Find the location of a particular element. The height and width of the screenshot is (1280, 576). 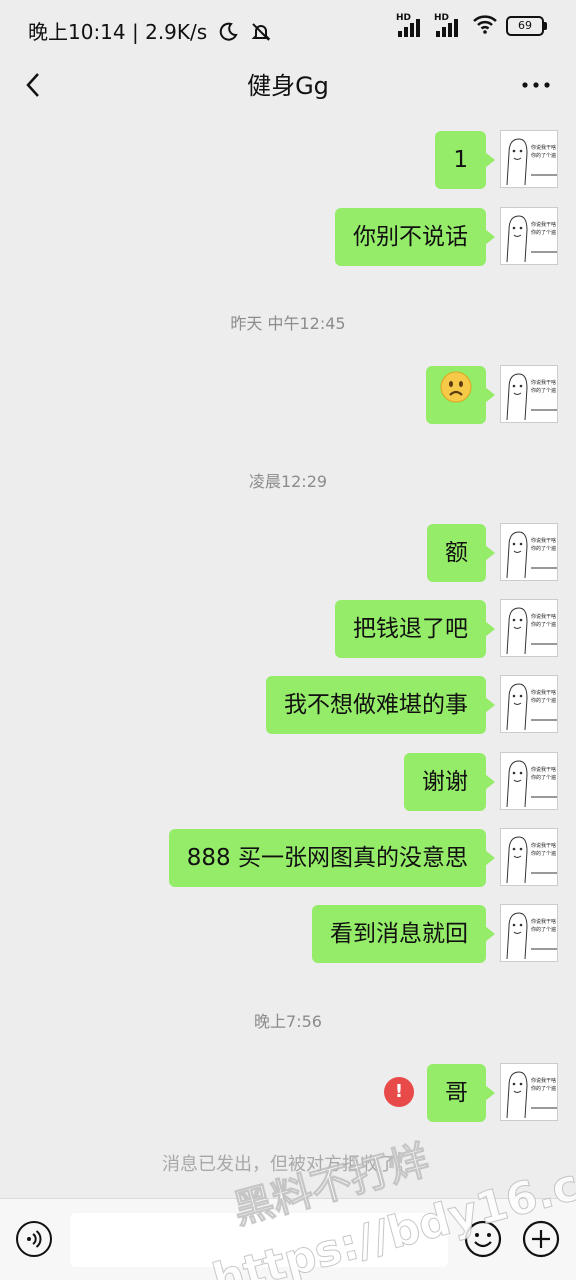

wifi-icon is located at coordinates (485, 26).